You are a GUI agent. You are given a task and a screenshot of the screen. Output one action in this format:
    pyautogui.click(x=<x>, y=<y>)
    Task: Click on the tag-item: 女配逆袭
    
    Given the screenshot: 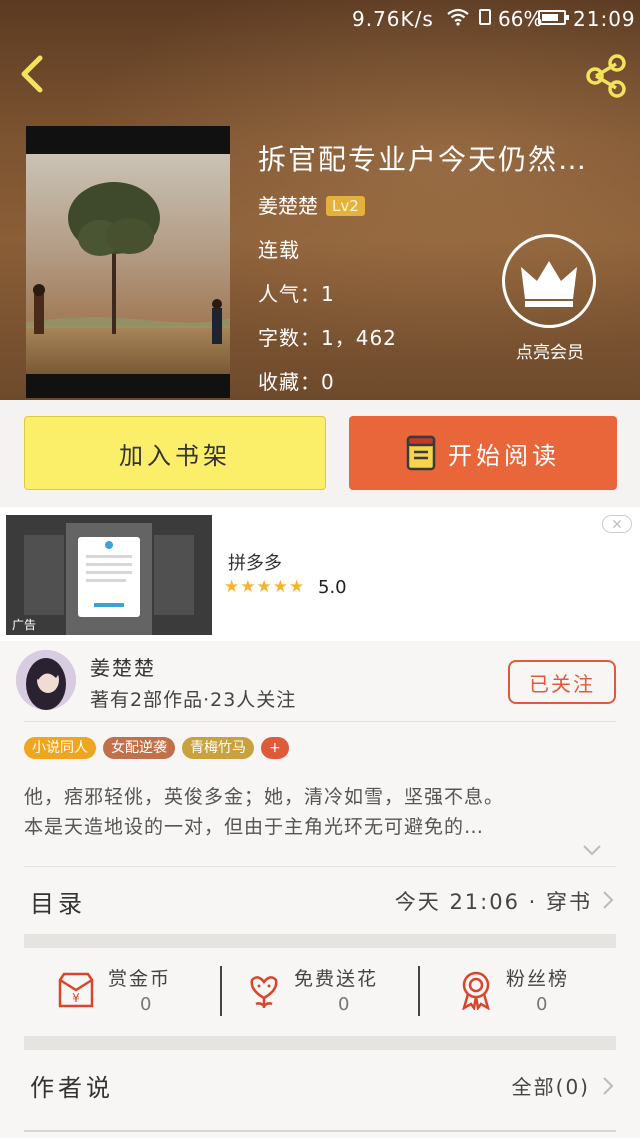 What is the action you would take?
    pyautogui.click(x=139, y=748)
    